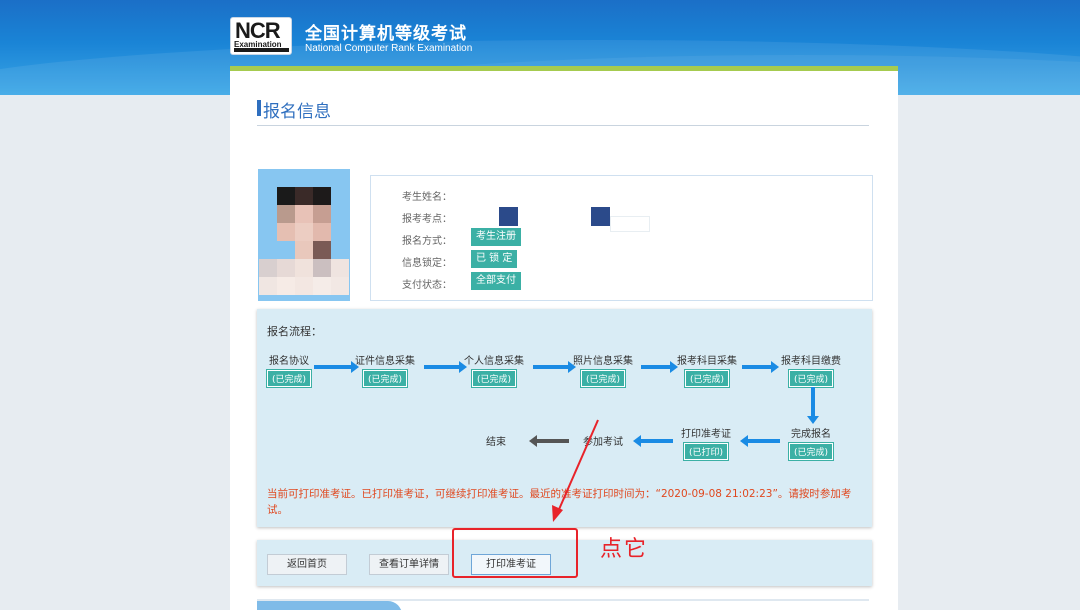 The width and height of the screenshot is (1080, 610). What do you see at coordinates (575, 470) in the screenshot?
I see `annotation-arrow` at bounding box center [575, 470].